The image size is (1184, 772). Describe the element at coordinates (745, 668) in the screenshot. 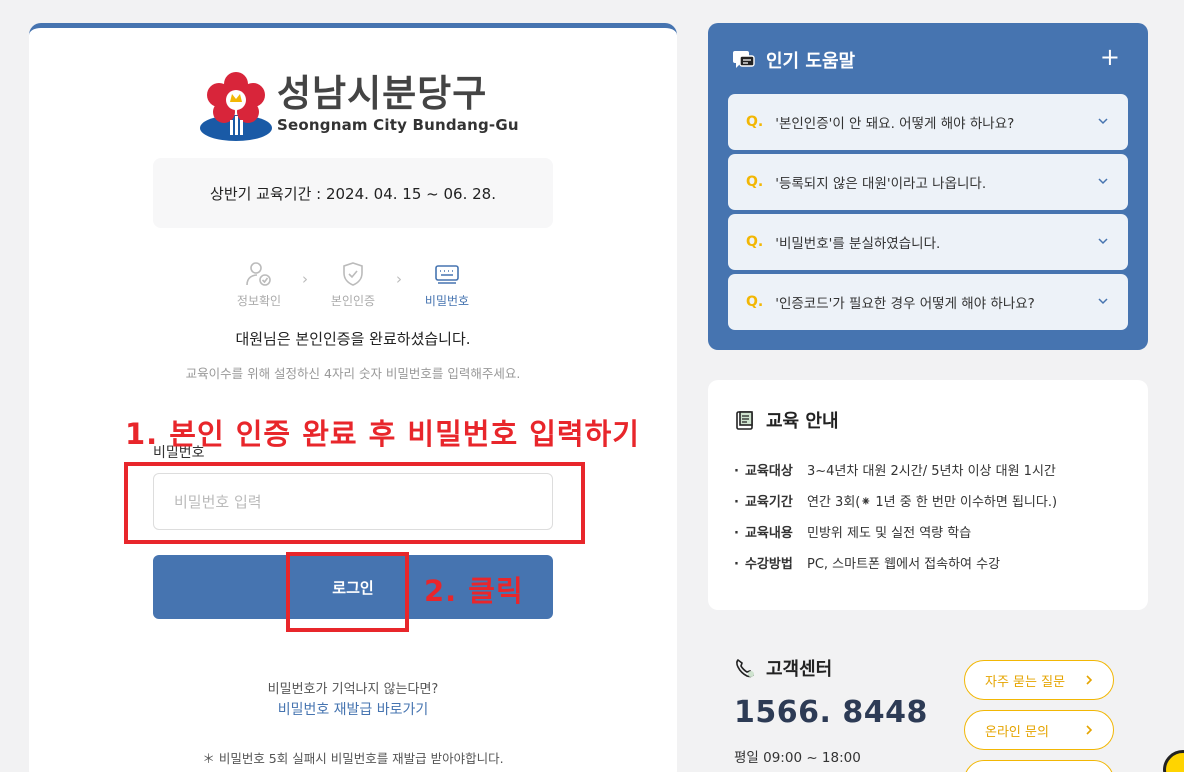

I see `phone-icon` at that location.